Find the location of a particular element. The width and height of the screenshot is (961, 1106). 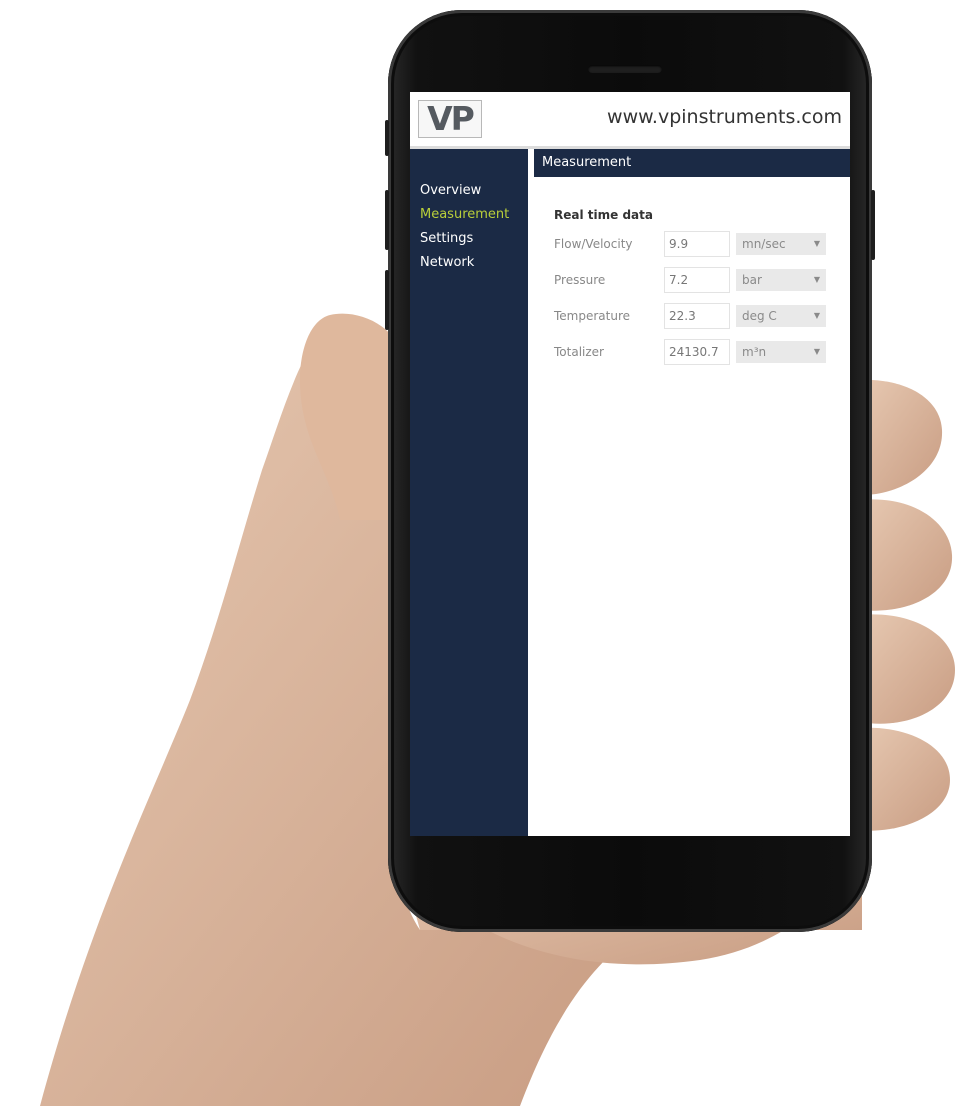

row-label: Temperature is located at coordinates (592, 316).